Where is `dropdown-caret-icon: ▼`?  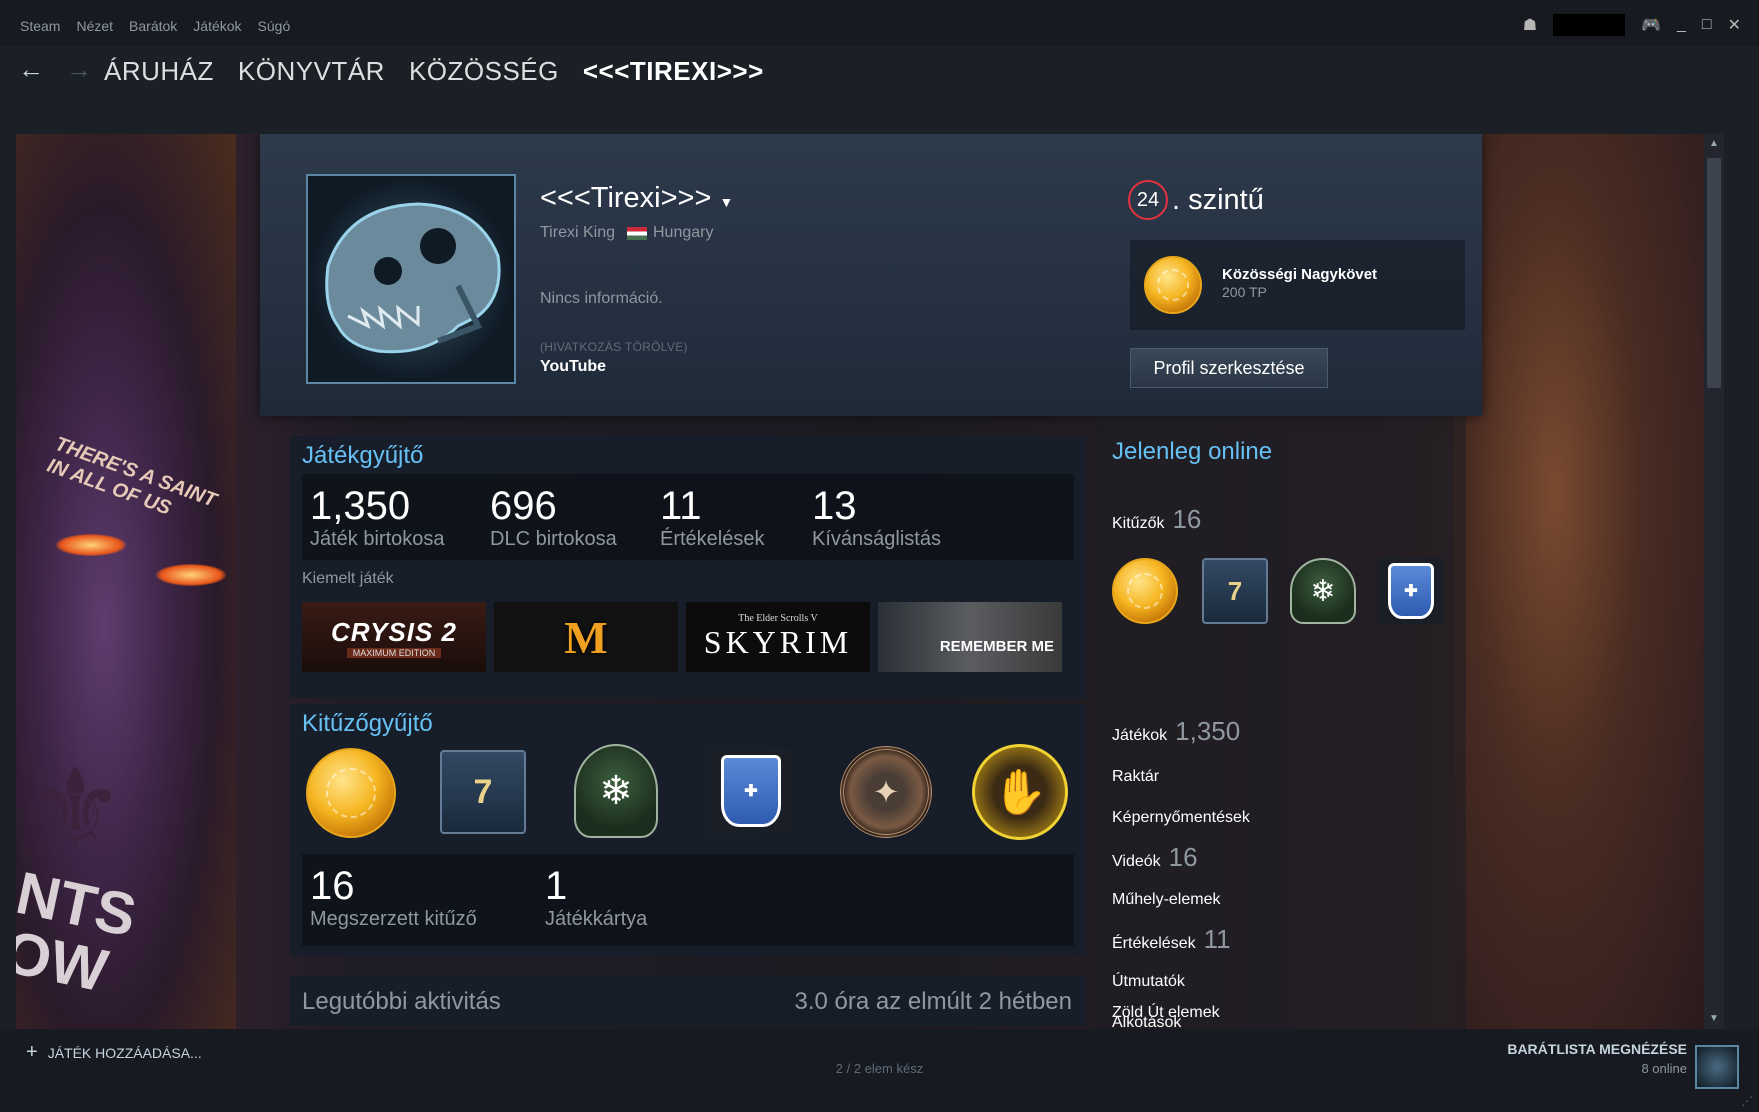 dropdown-caret-icon: ▼ is located at coordinates (726, 202).